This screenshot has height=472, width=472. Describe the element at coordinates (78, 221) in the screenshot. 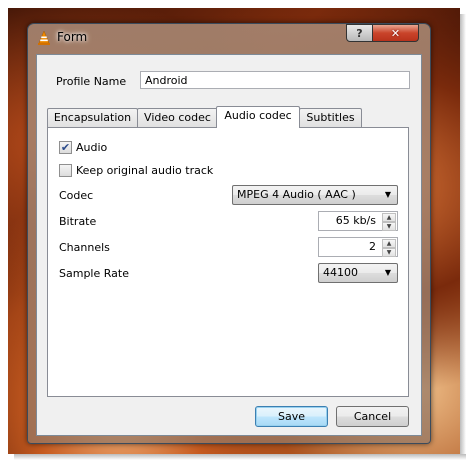

I see `bitrate-label: Bitrate` at that location.